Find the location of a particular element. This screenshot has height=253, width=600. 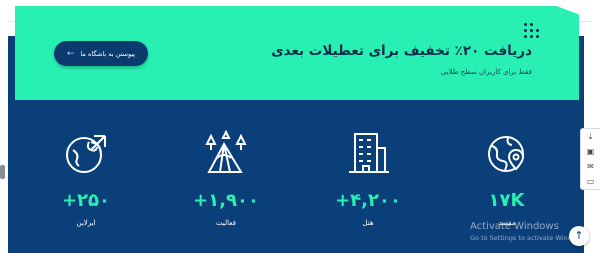

stat-label: ایرلاین is located at coordinates (86, 223).